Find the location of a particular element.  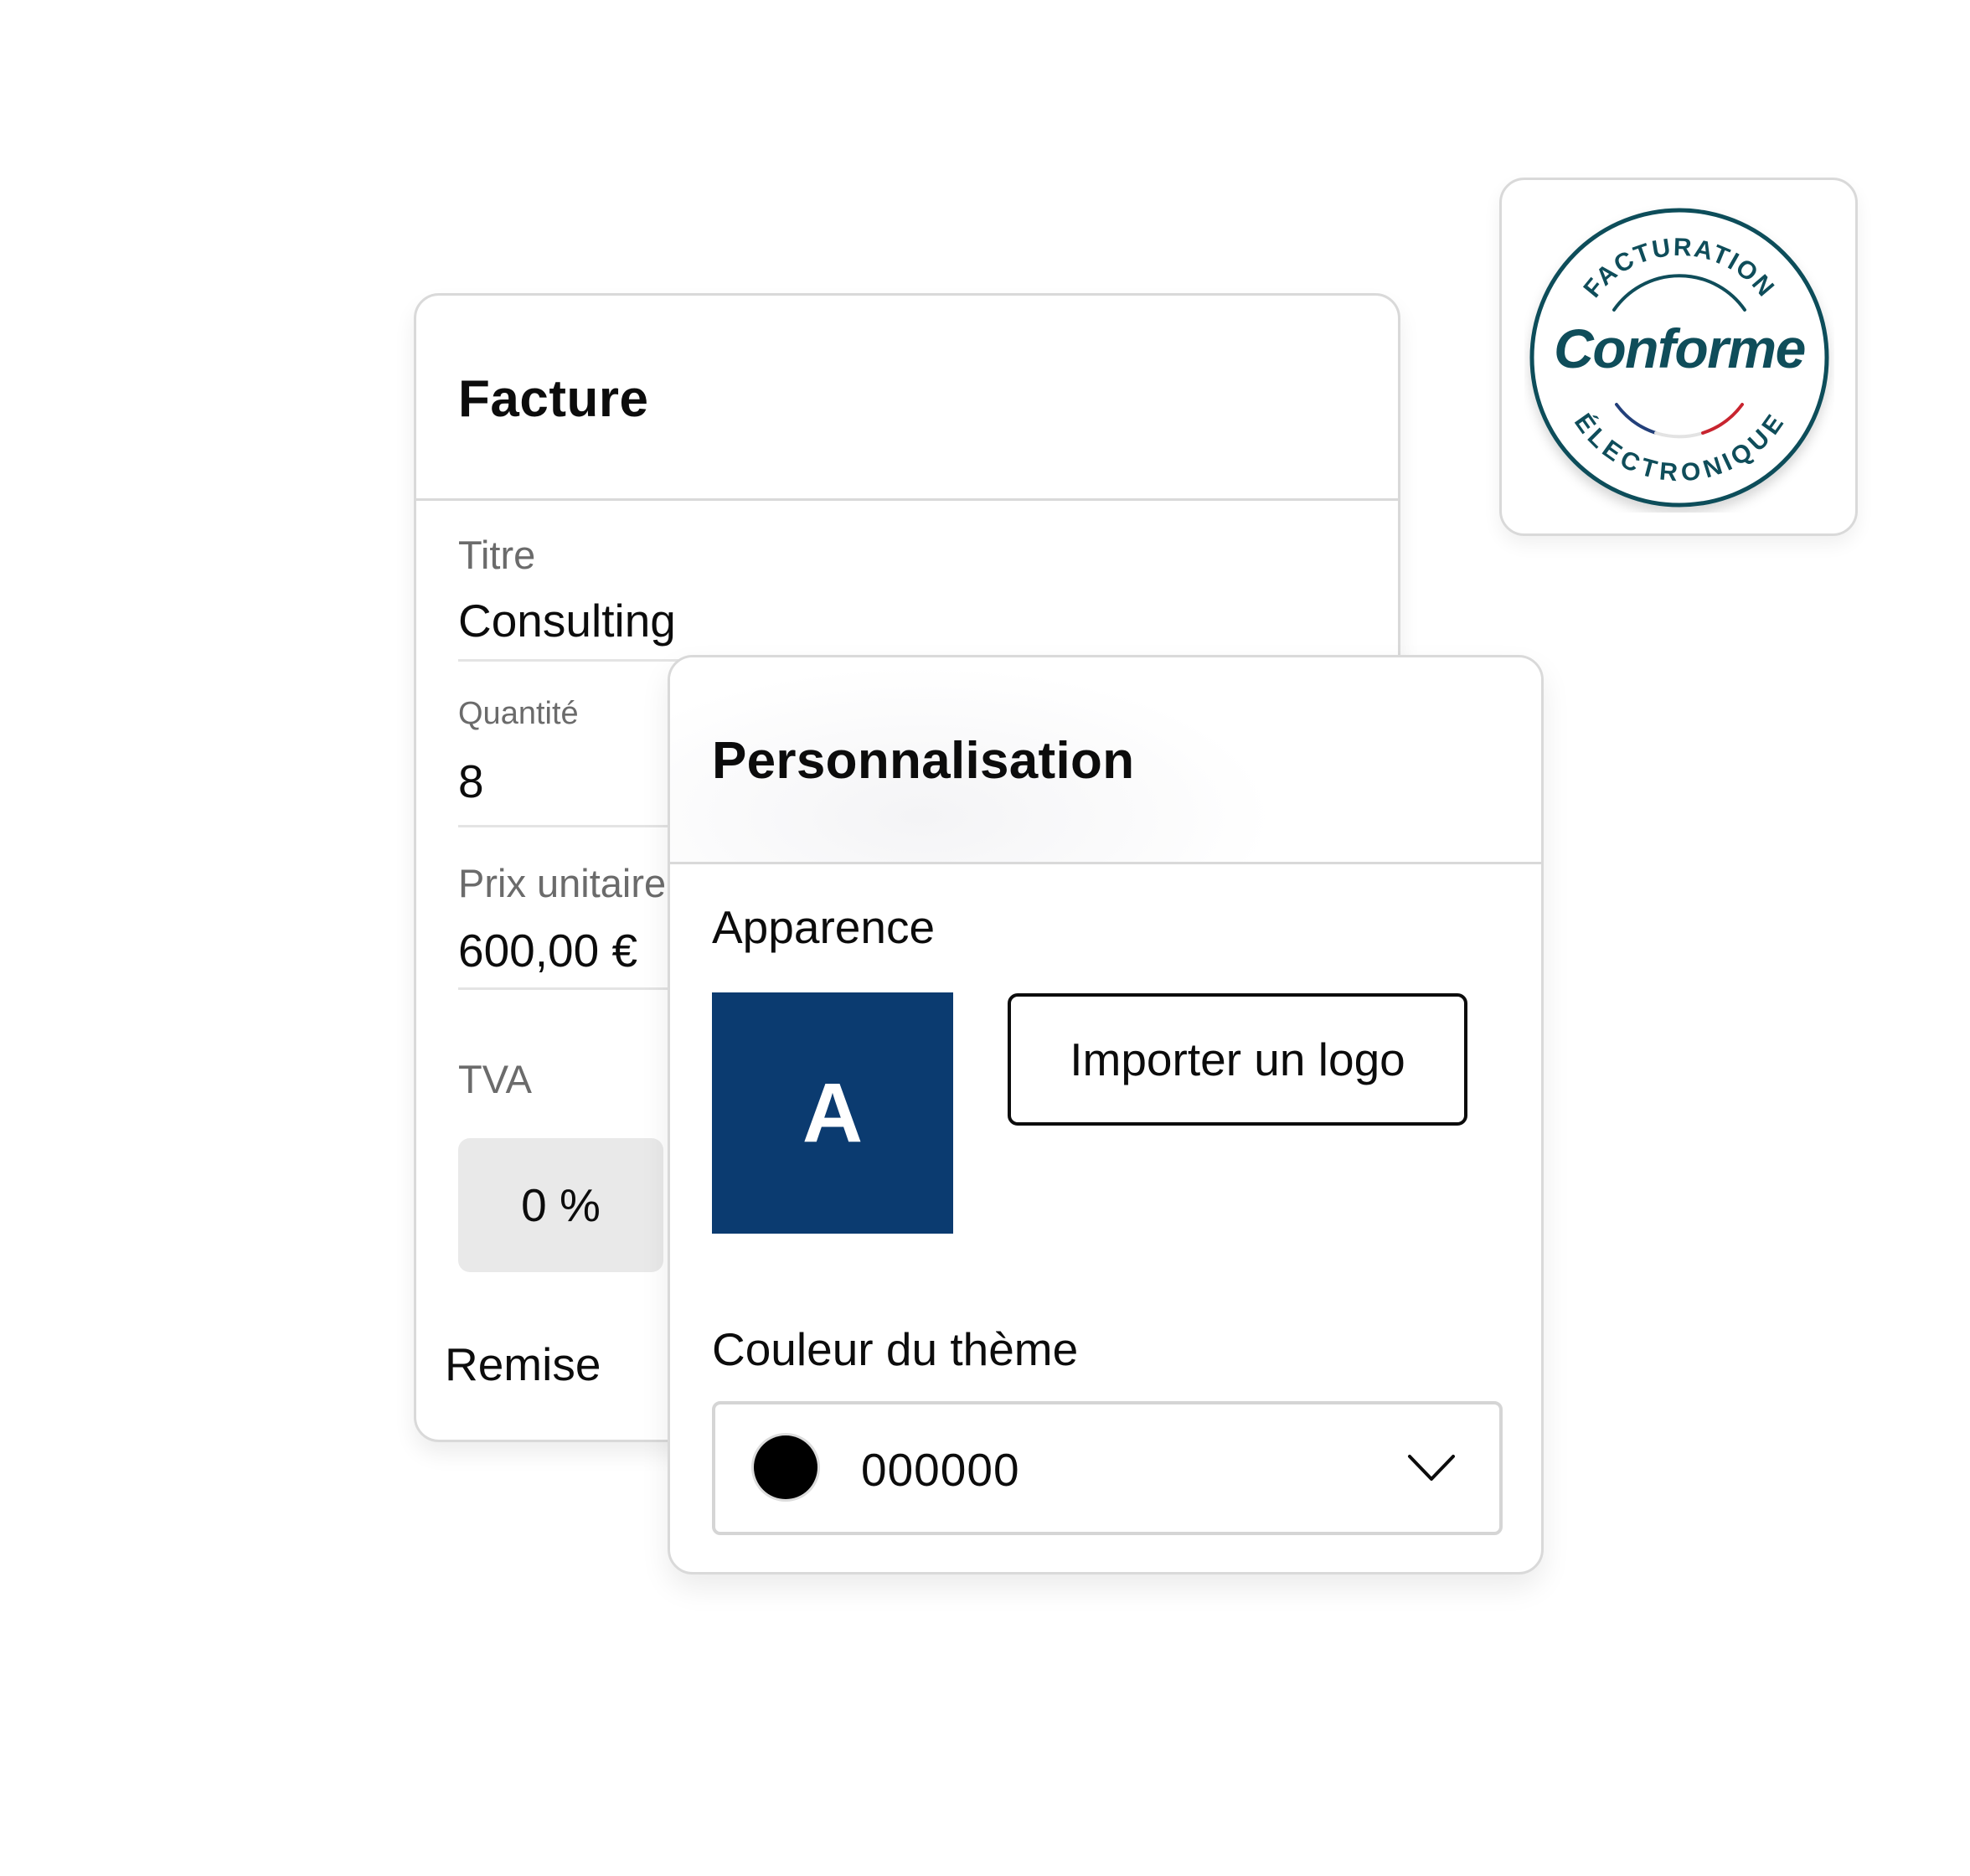

logo-letter: A is located at coordinates (833, 1112).